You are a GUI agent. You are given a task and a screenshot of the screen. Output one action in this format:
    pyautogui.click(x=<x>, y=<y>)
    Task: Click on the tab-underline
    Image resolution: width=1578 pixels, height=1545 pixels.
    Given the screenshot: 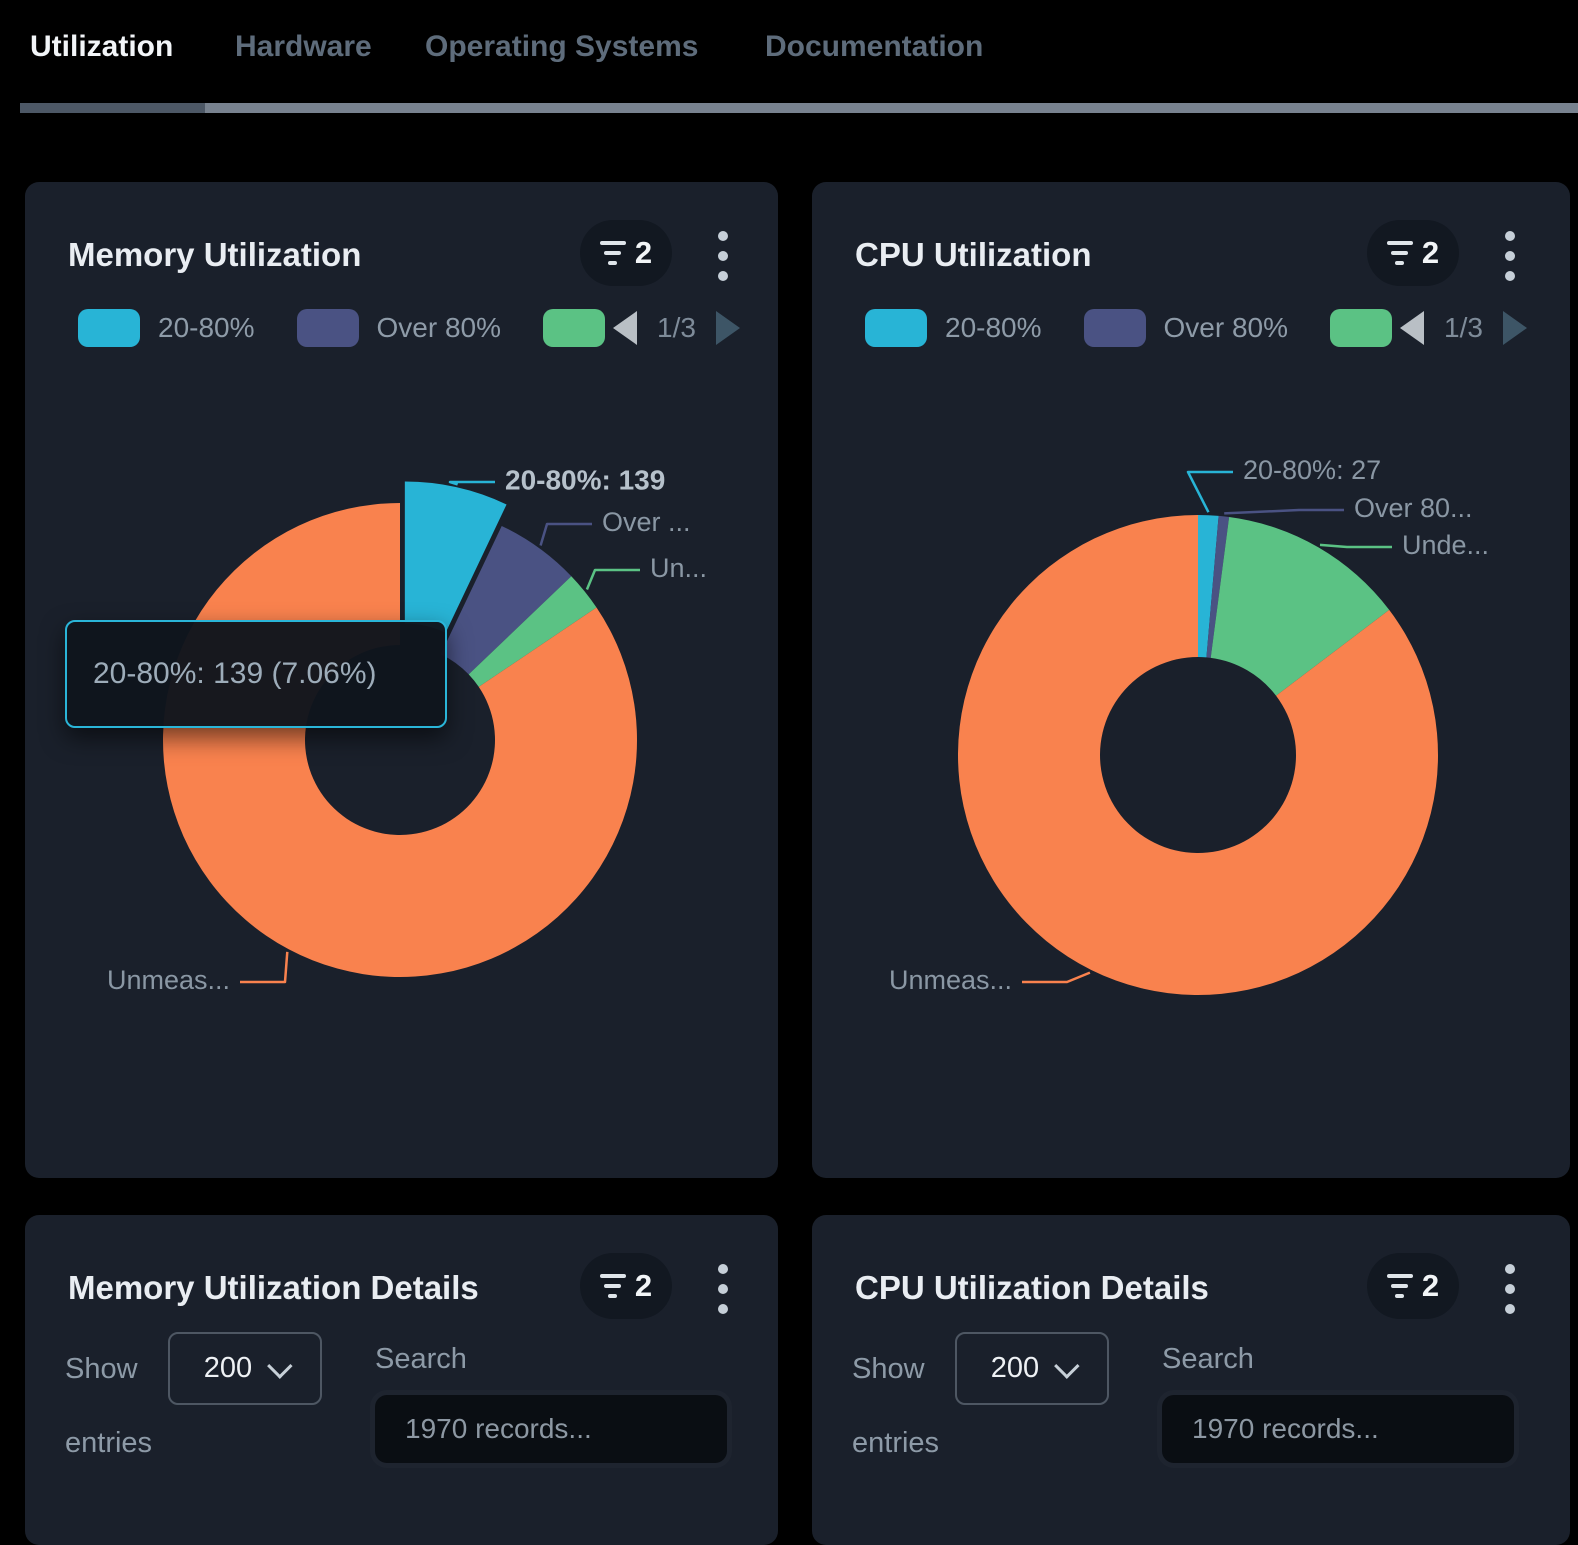 What is the action you would take?
    pyautogui.click(x=891, y=108)
    